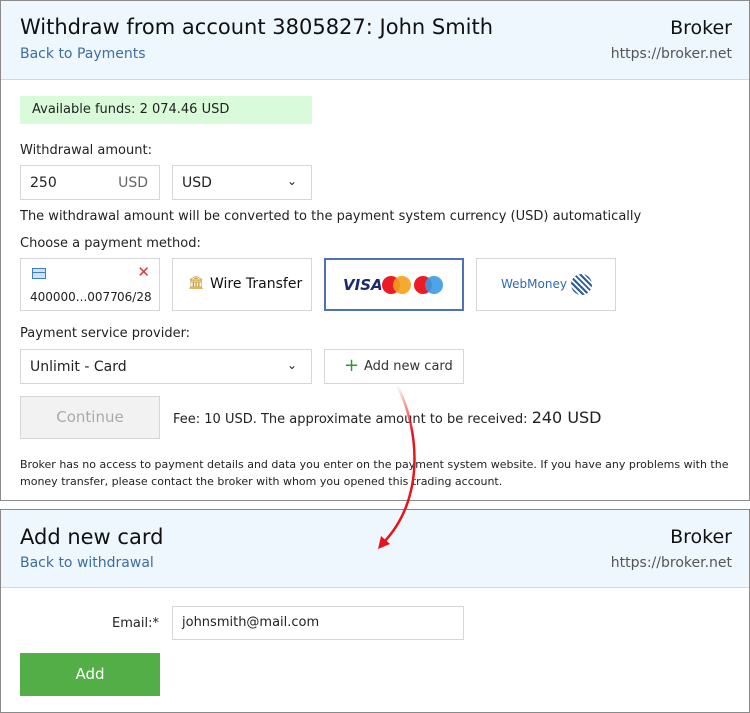 This screenshot has width=750, height=713. What do you see at coordinates (90, 182) in the screenshot?
I see `amount-input: 250 USD` at bounding box center [90, 182].